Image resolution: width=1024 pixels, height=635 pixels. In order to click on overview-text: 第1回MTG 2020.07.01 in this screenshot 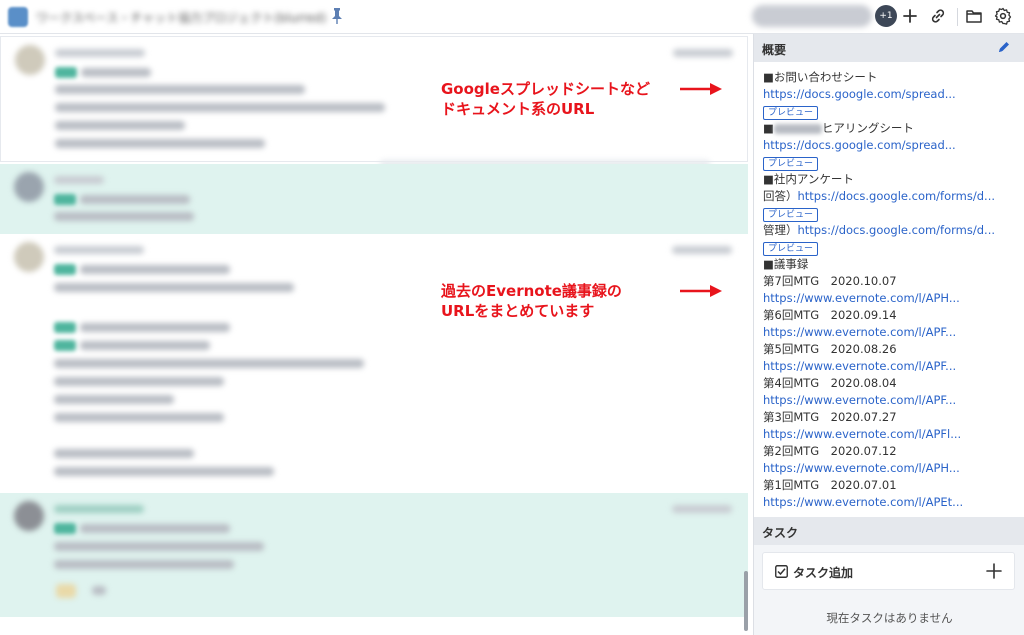, I will do `click(830, 485)`.